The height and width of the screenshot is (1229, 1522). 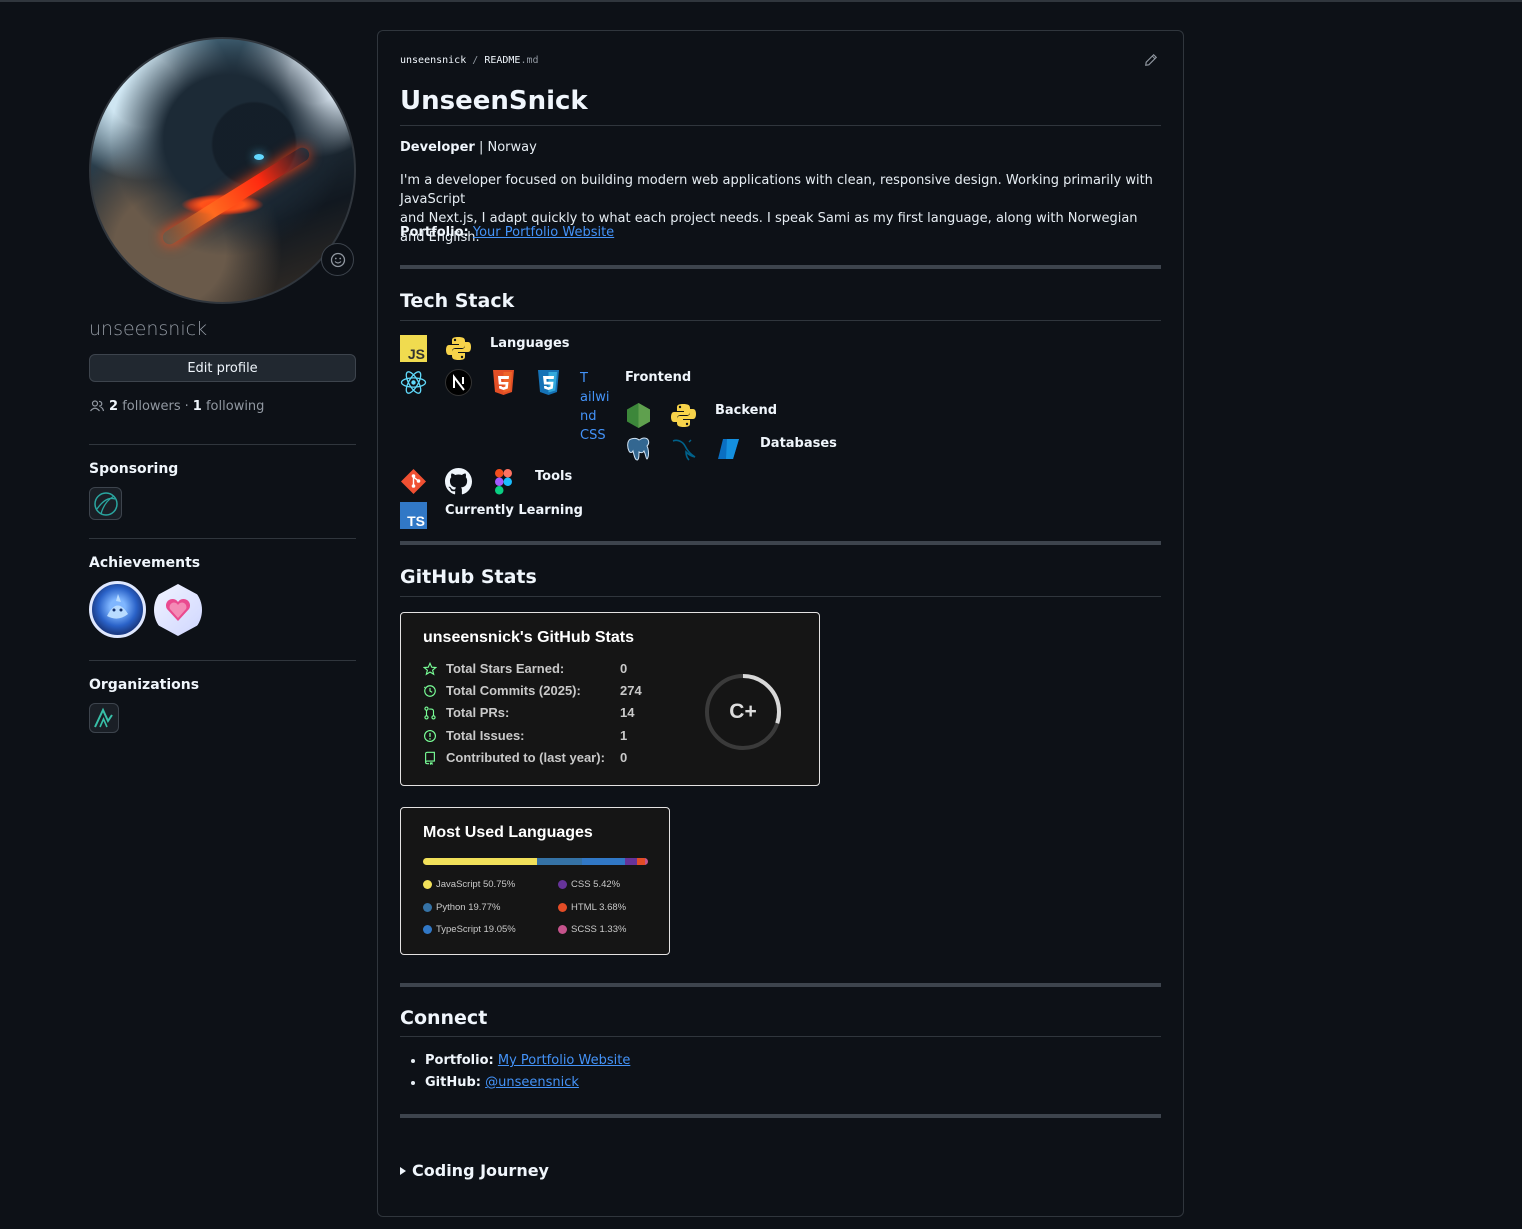 I want to click on avatar, so click(x=222, y=170).